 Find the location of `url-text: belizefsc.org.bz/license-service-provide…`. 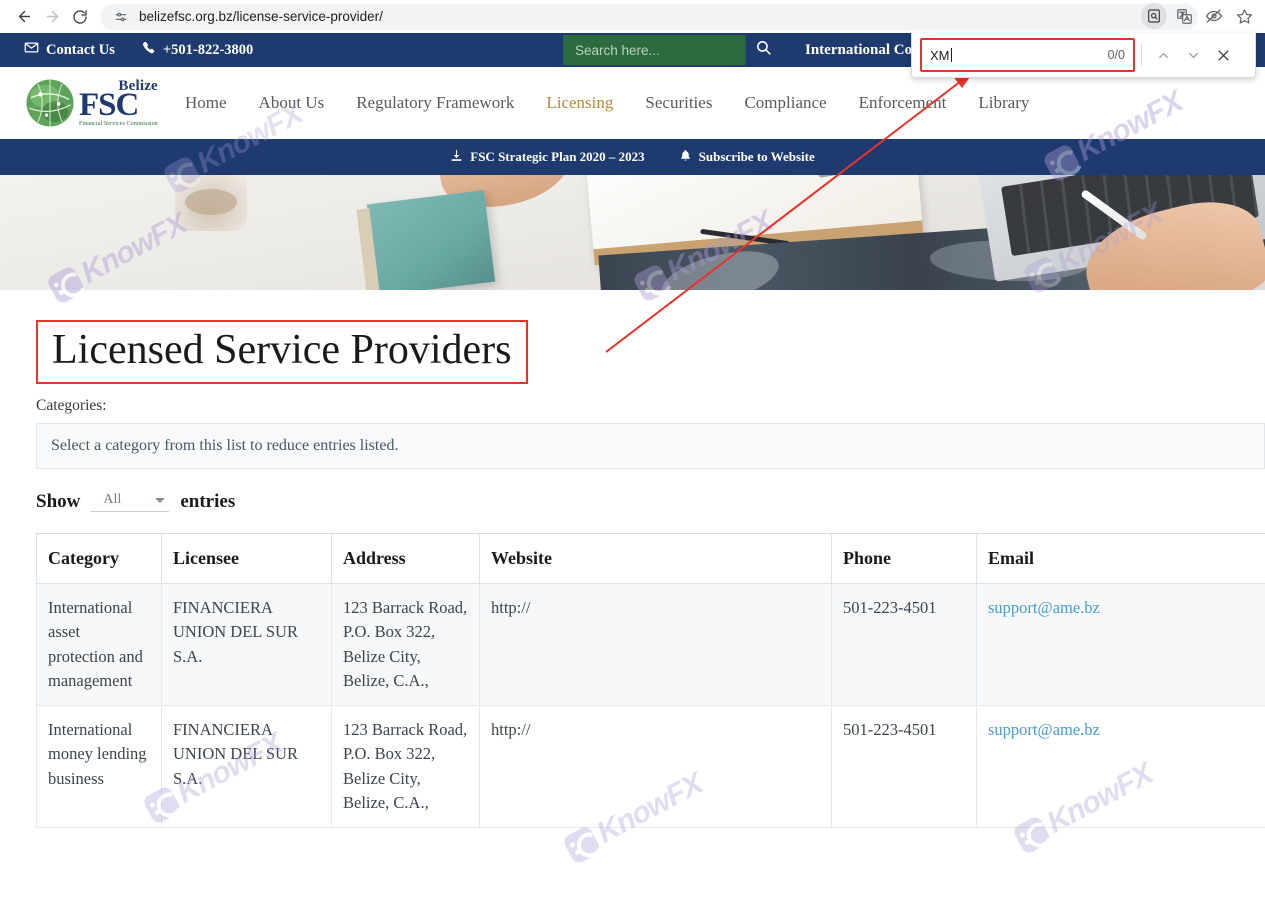

url-text: belizefsc.org.bz/license-service-provide… is located at coordinates (261, 16).